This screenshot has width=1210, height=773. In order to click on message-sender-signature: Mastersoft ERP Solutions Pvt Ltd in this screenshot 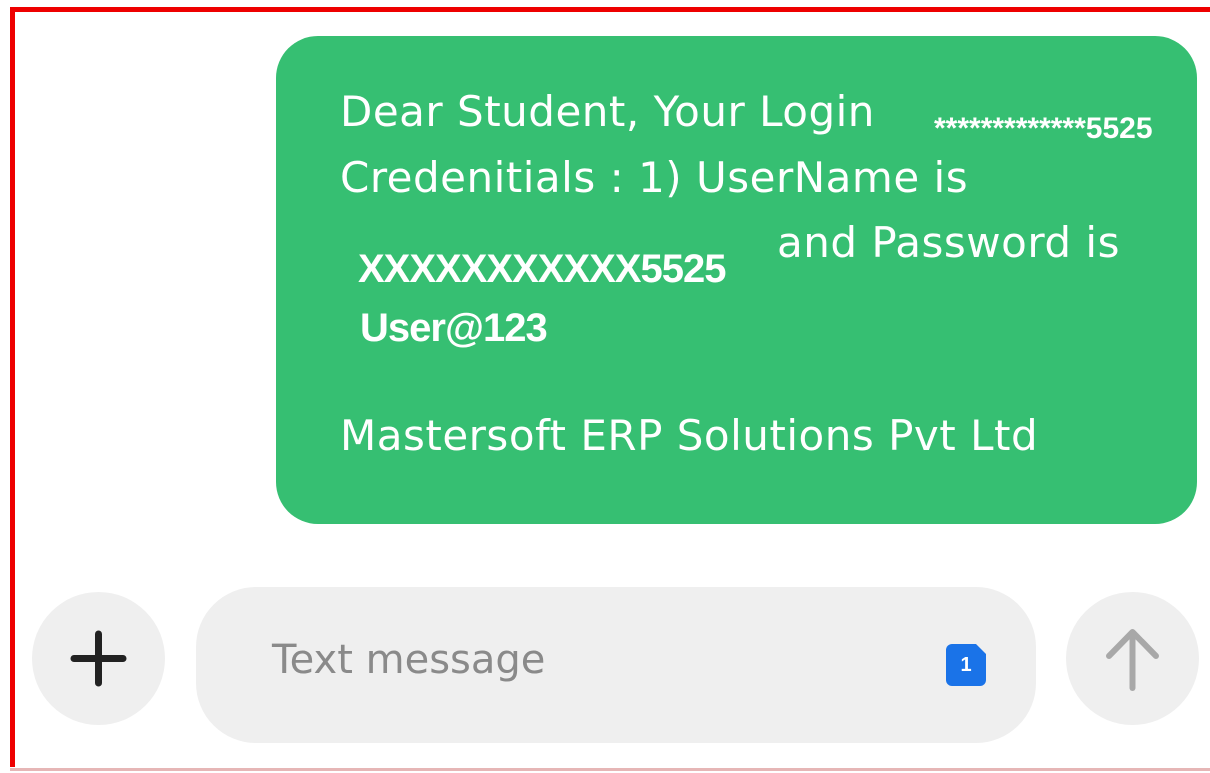, I will do `click(689, 435)`.